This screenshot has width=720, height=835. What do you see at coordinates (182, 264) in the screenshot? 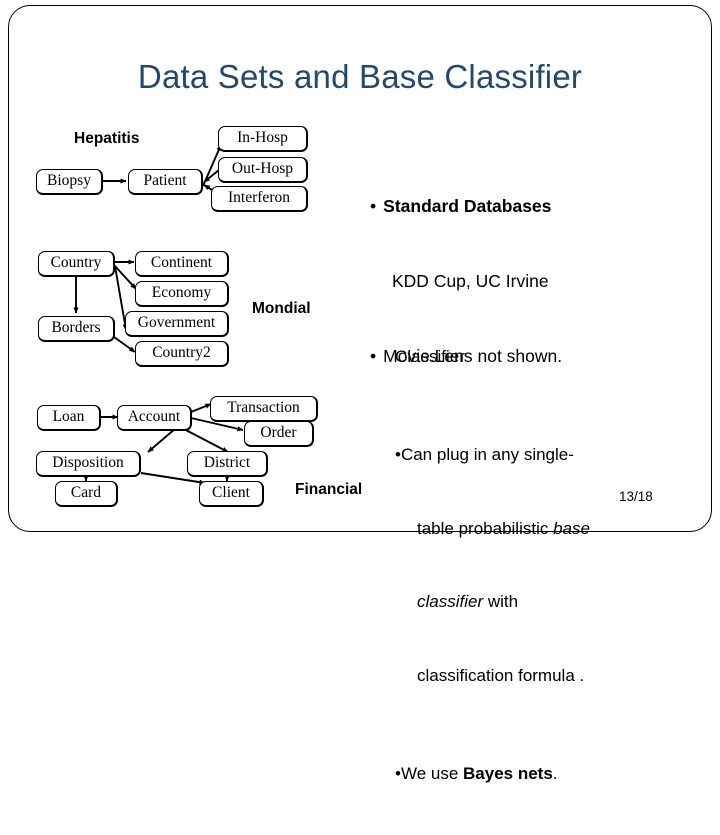
I see `node-continent: Continent` at bounding box center [182, 264].